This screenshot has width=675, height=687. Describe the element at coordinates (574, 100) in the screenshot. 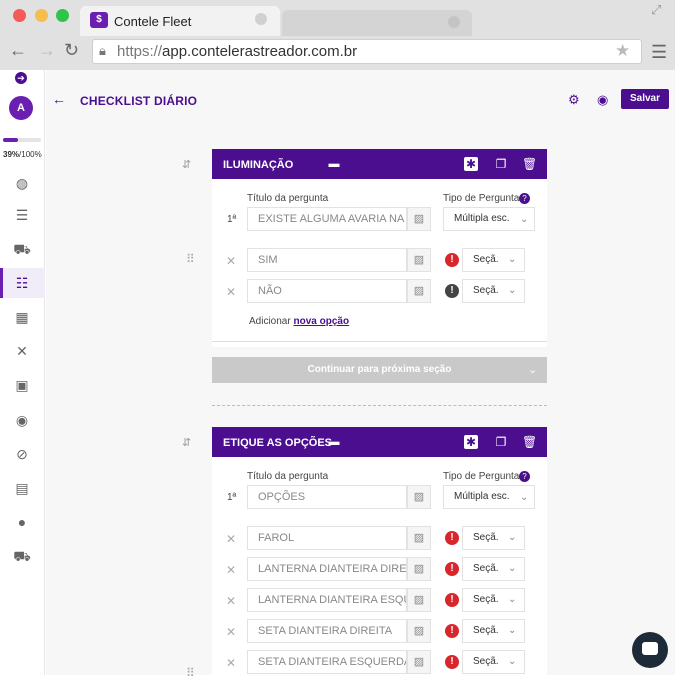

I see `gear-icon: ⚙` at that location.